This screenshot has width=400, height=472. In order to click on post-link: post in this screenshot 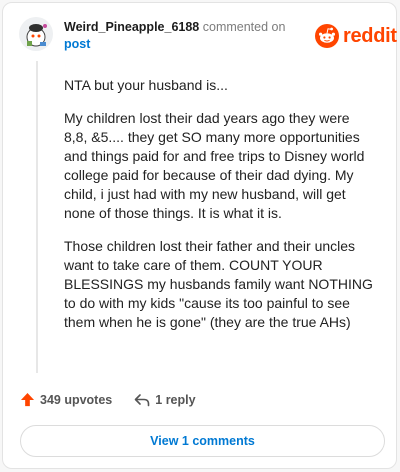, I will do `click(77, 44)`.